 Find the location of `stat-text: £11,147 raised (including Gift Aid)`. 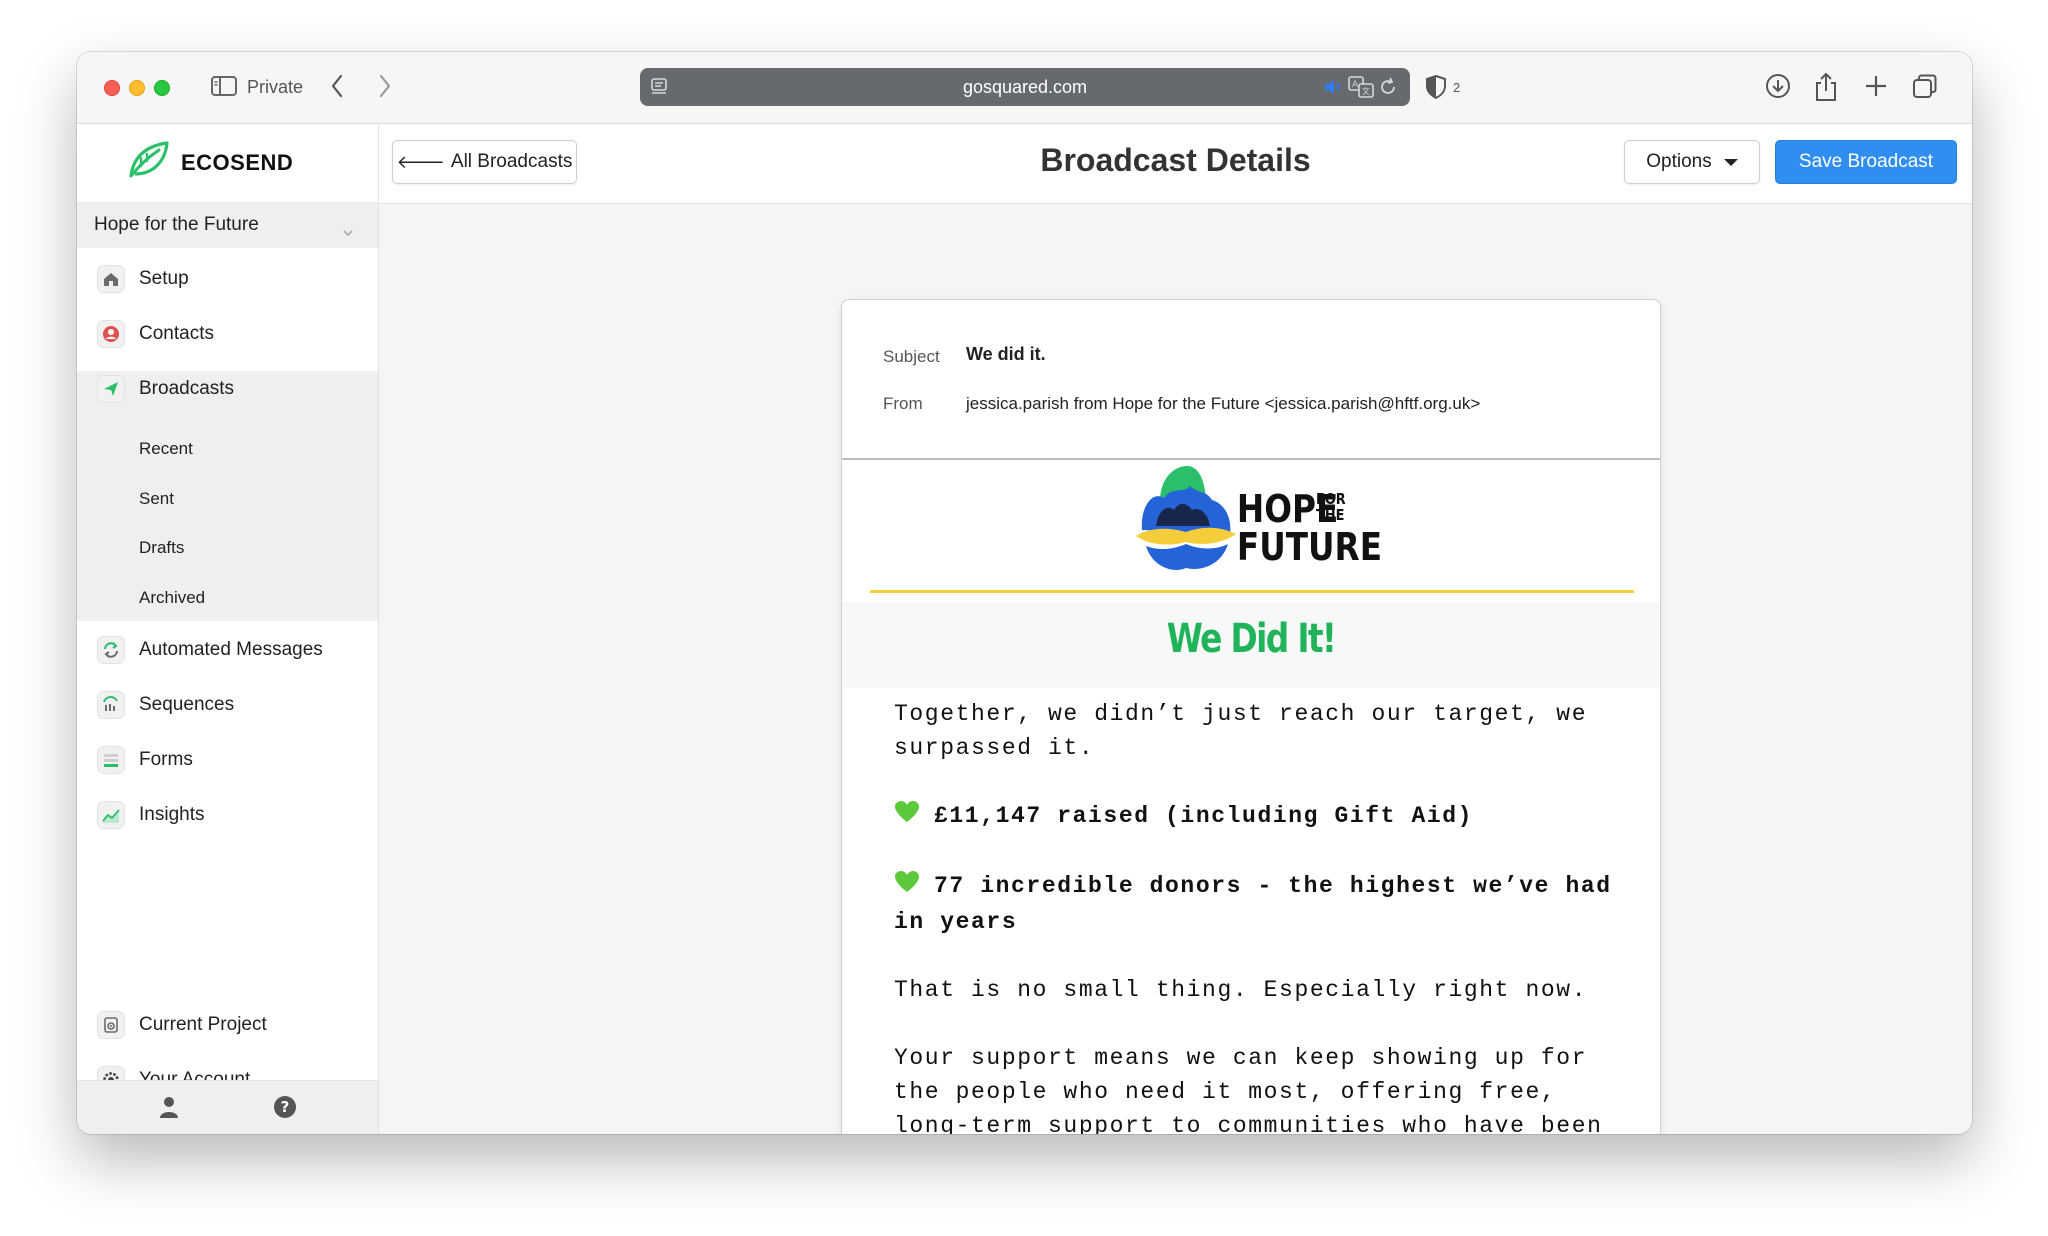

stat-text: £11,147 raised (including Gift Aid) is located at coordinates (1204, 816).